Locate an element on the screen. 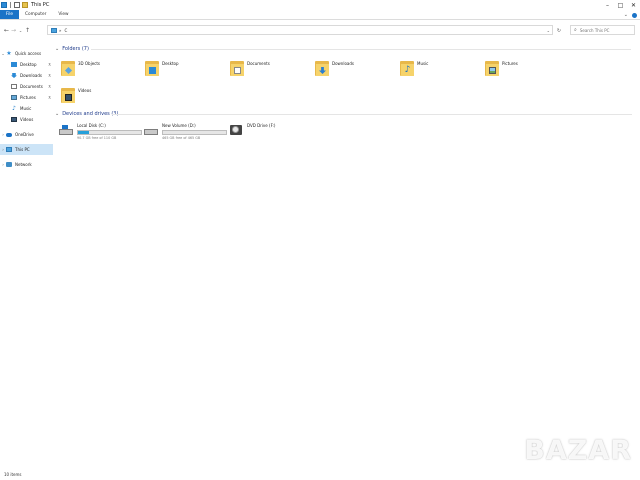 Image resolution: width=640 pixels, height=480 pixels. sidebar-item-label: Quick access is located at coordinates (28, 53).